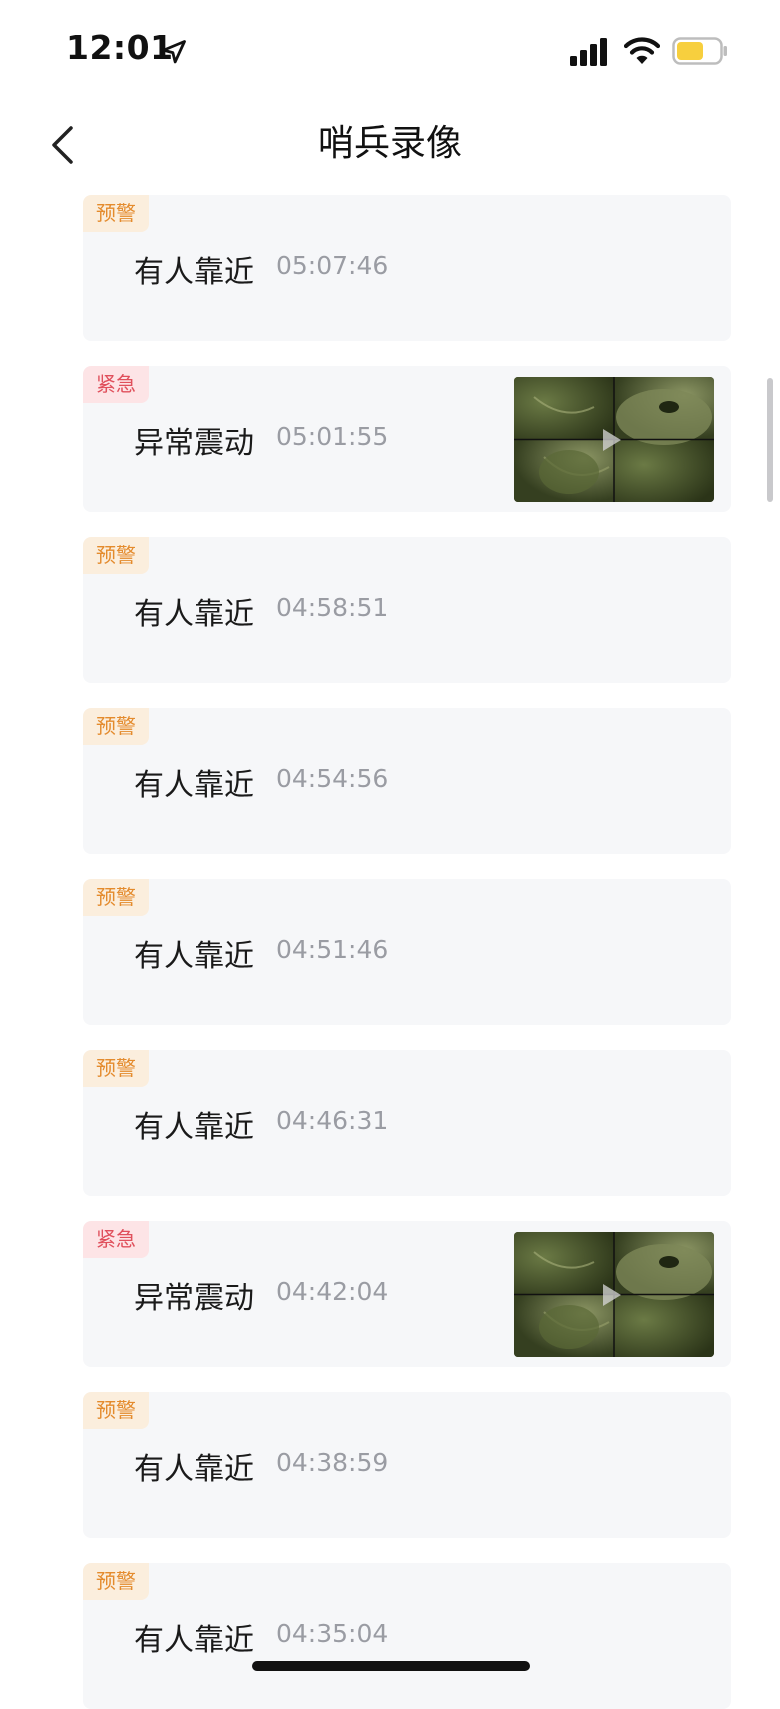  I want to click on status-bar: 12:01, so click(390, 50).